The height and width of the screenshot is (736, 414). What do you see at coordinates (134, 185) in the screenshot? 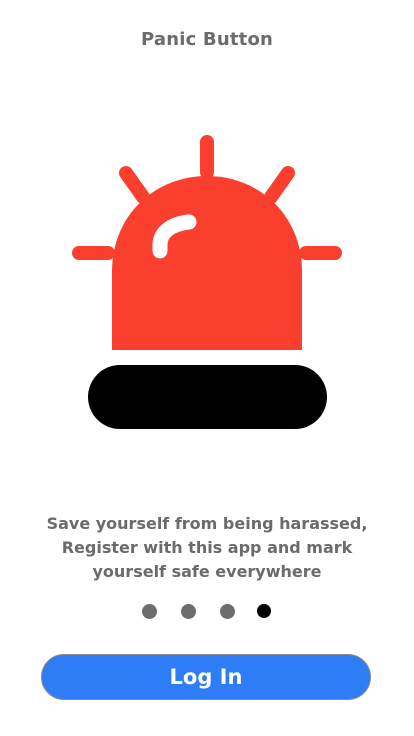
I see `siren-ray-top-left` at bounding box center [134, 185].